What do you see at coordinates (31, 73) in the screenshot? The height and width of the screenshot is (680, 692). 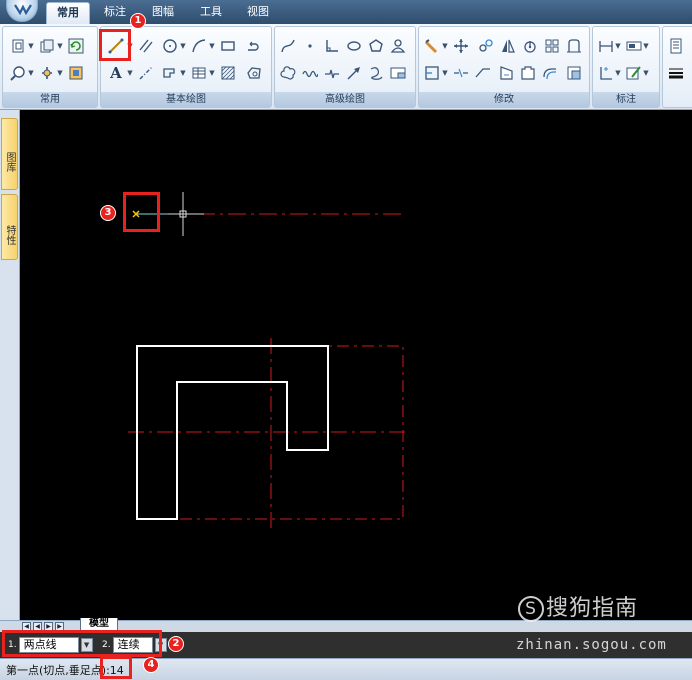 I see `zoom-dropdown-icon: ▼` at bounding box center [31, 73].